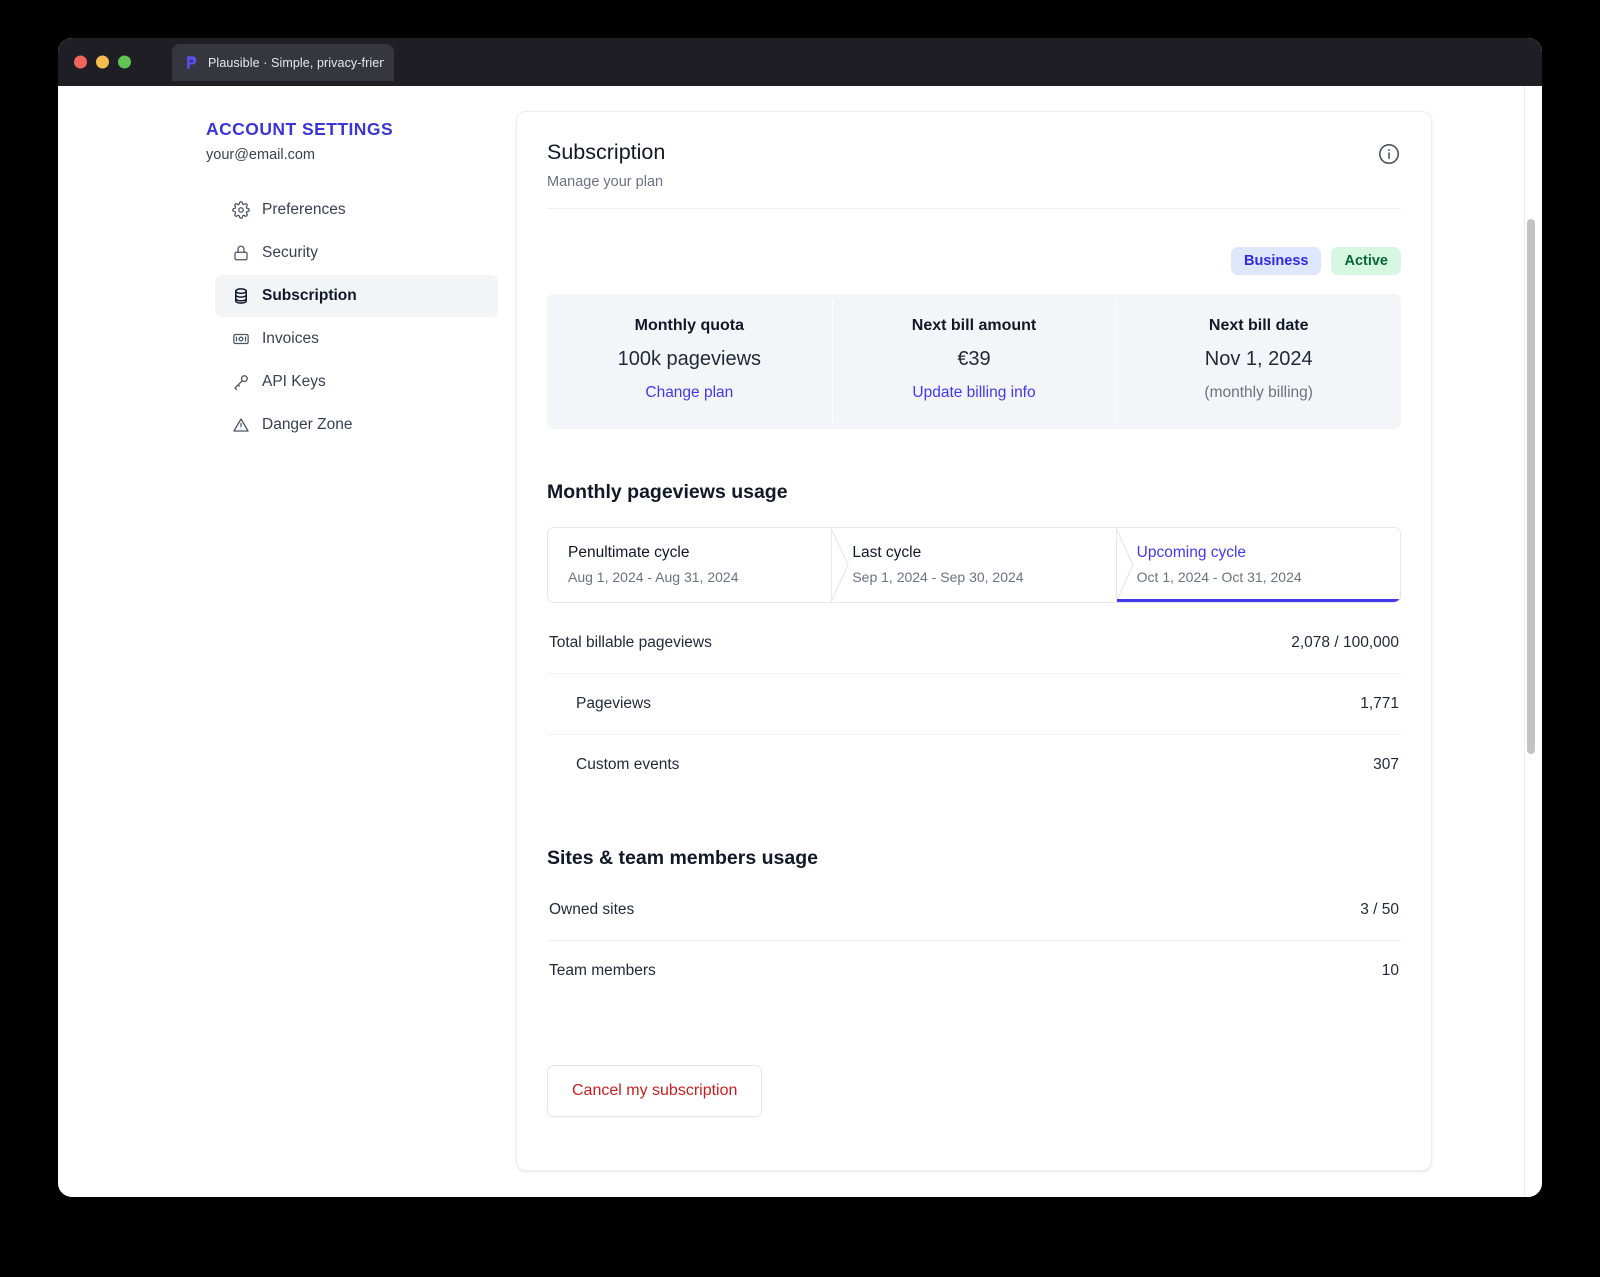 Image resolution: width=1600 pixels, height=1277 pixels. Describe the element at coordinates (1219, 577) in the screenshot. I see `cycle-range: Oct 1, 2024 - Oct 31, 2024` at that location.